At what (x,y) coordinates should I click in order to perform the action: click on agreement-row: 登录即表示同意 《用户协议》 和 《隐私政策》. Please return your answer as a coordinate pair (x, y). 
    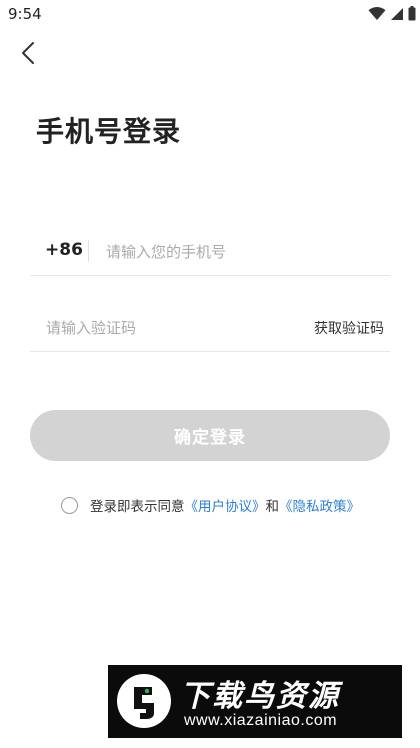
    Looking at the image, I should click on (210, 505).